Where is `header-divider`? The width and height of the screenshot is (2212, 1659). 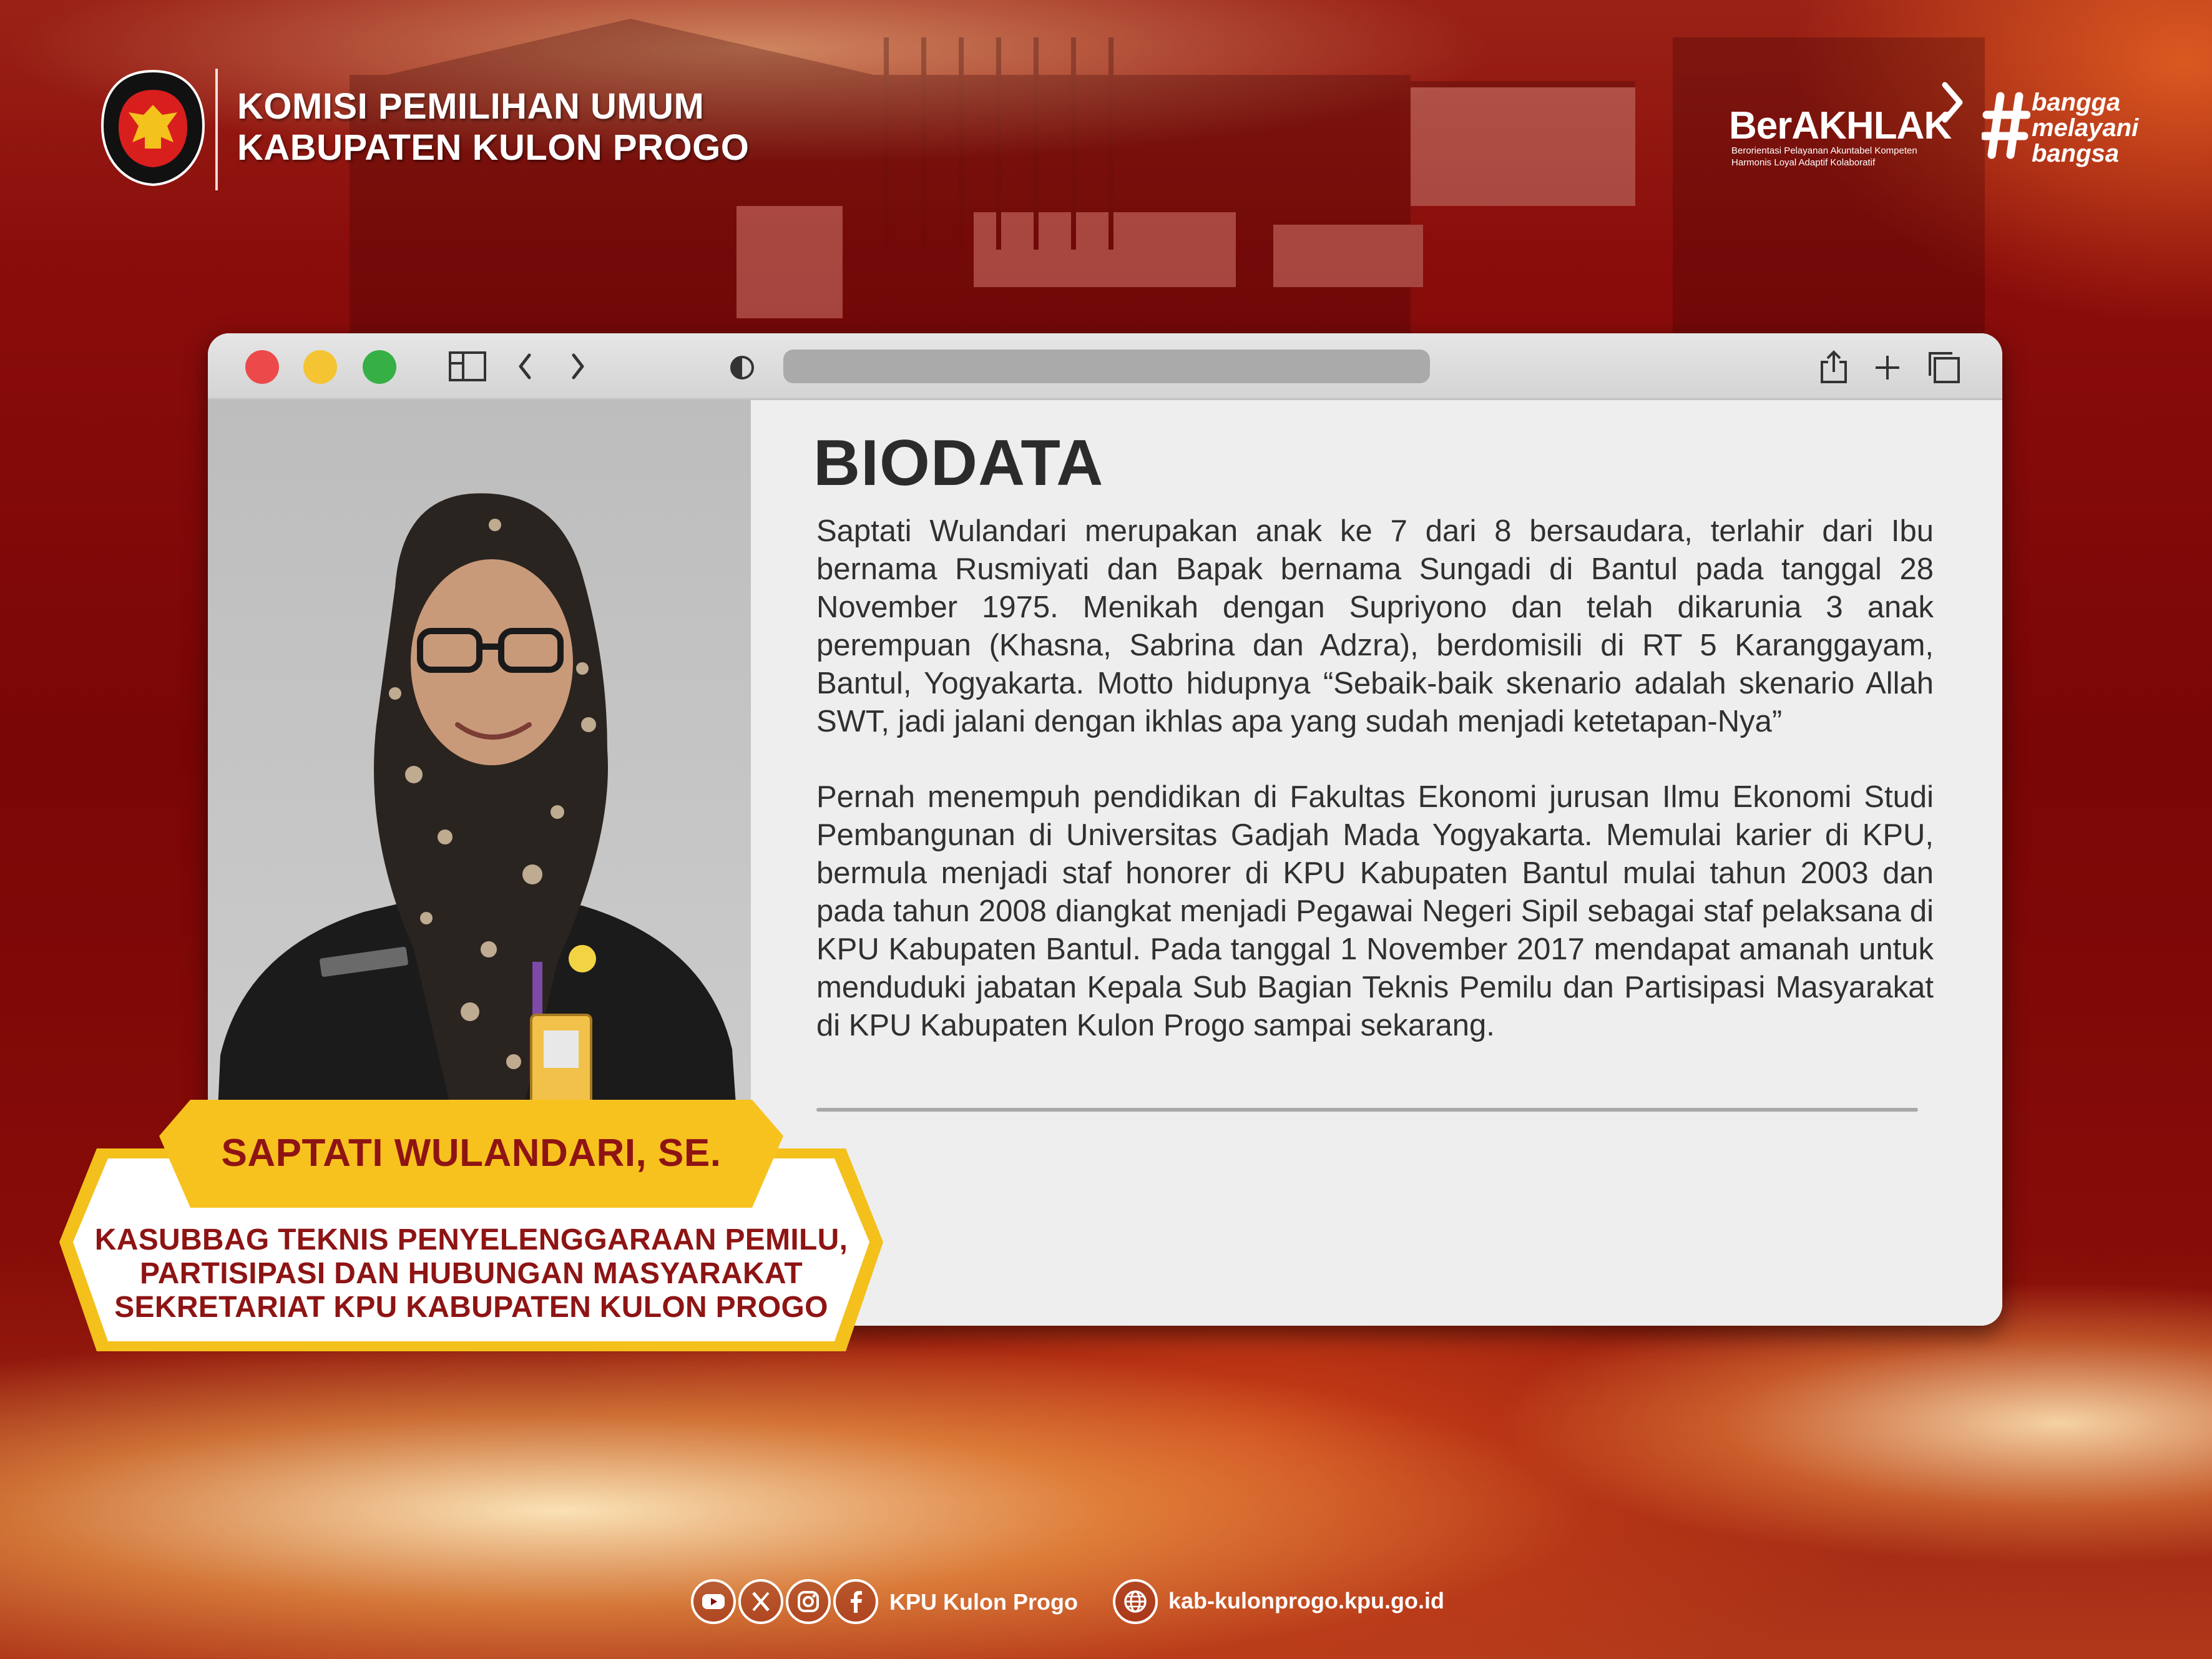 header-divider is located at coordinates (217, 129).